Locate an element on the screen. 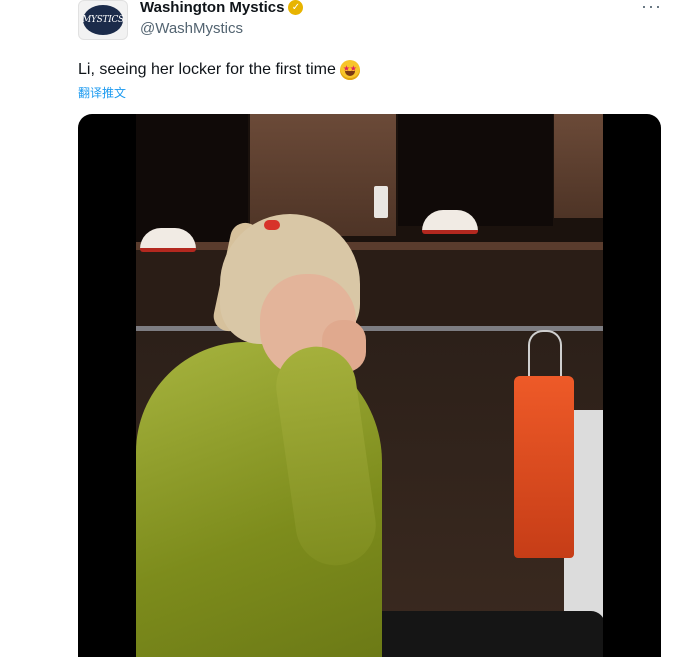 This screenshot has width=700, height=657. author-handle: @WashMystics is located at coordinates (191, 28).